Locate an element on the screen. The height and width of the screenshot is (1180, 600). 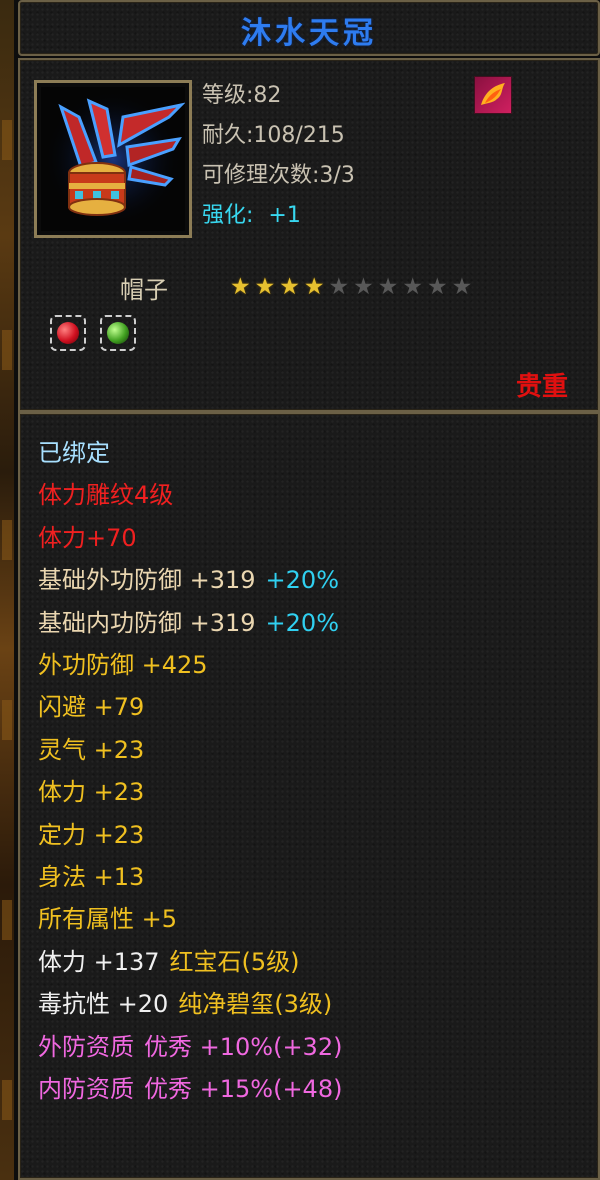
item-icon-frame is located at coordinates (113, 159).